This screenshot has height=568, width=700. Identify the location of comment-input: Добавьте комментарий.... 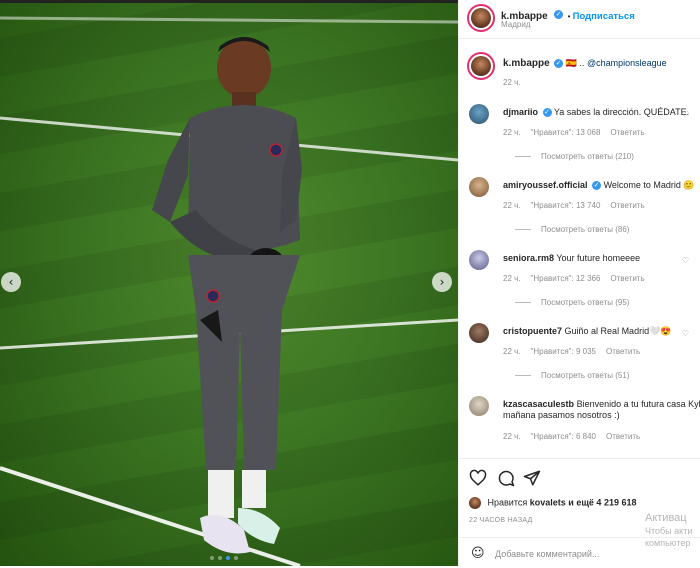
(547, 554).